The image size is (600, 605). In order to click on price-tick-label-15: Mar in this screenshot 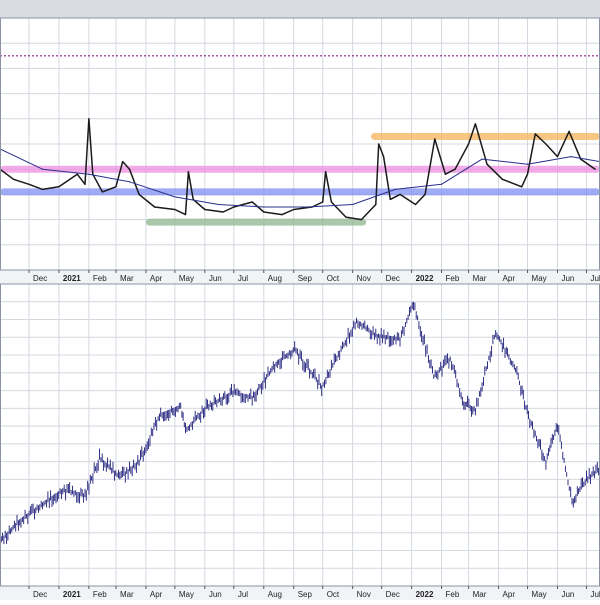, I will do `click(480, 594)`.